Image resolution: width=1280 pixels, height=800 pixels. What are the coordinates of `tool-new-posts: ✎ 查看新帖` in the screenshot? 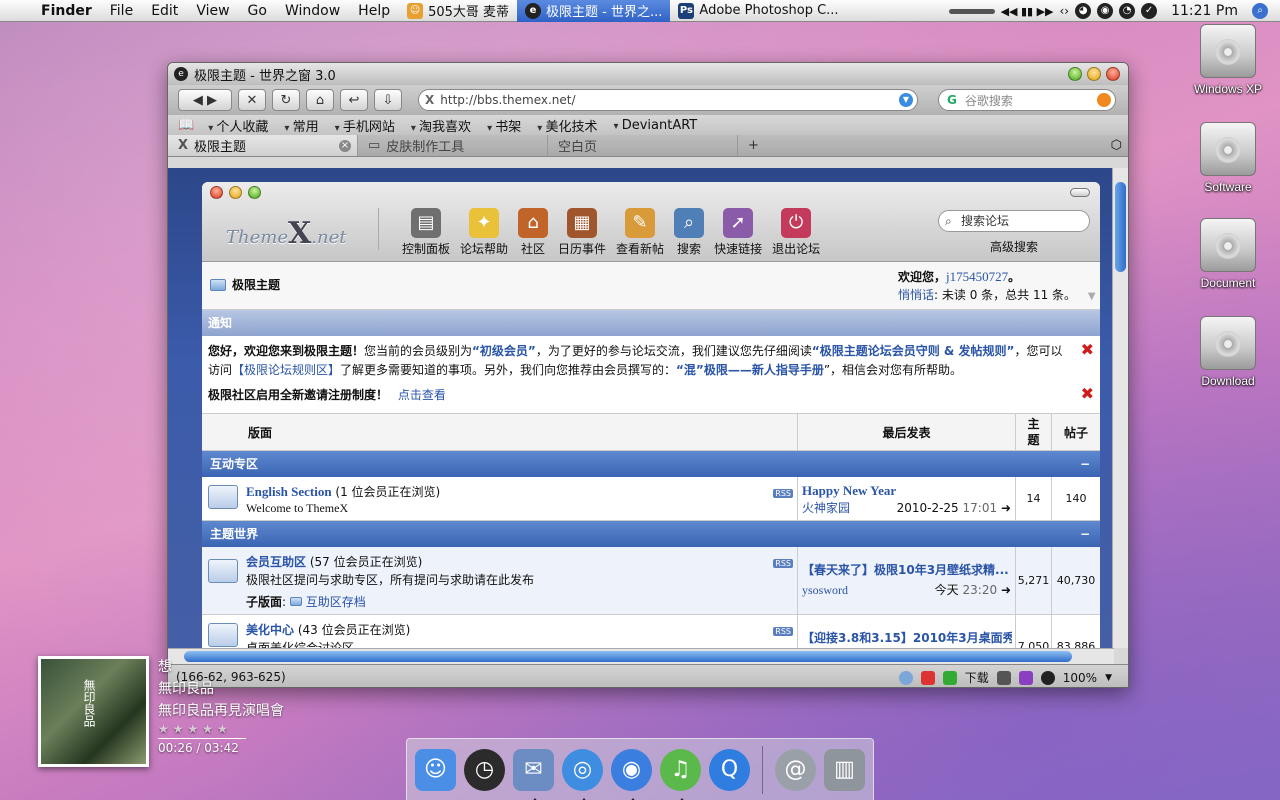 It's located at (640, 232).